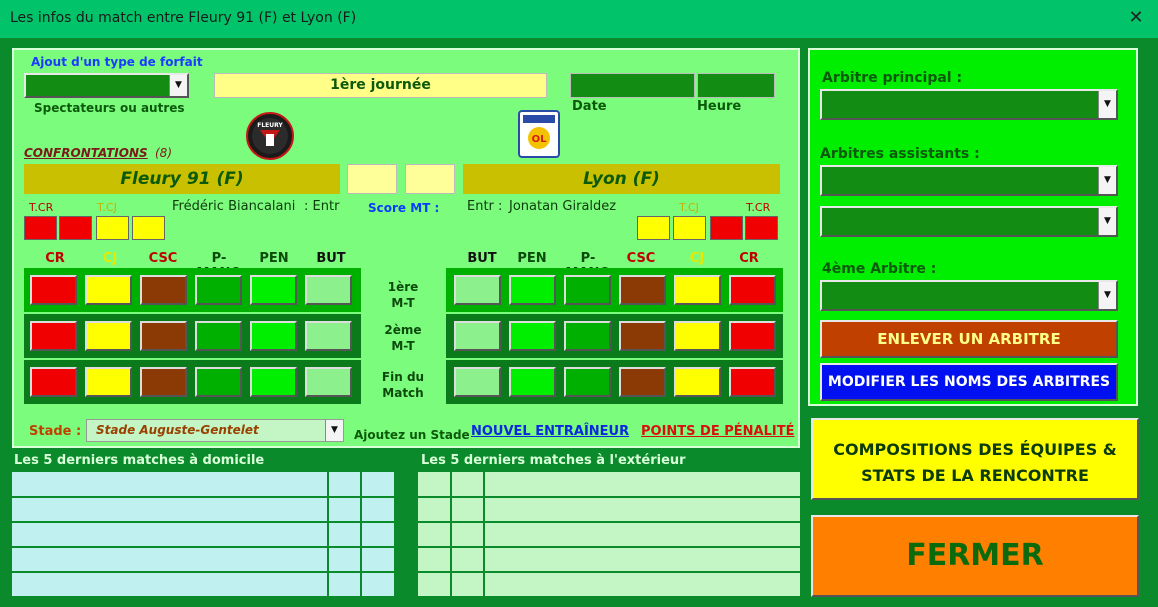  What do you see at coordinates (969, 180) in the screenshot?
I see `assistant-1-combo: ▼` at bounding box center [969, 180].